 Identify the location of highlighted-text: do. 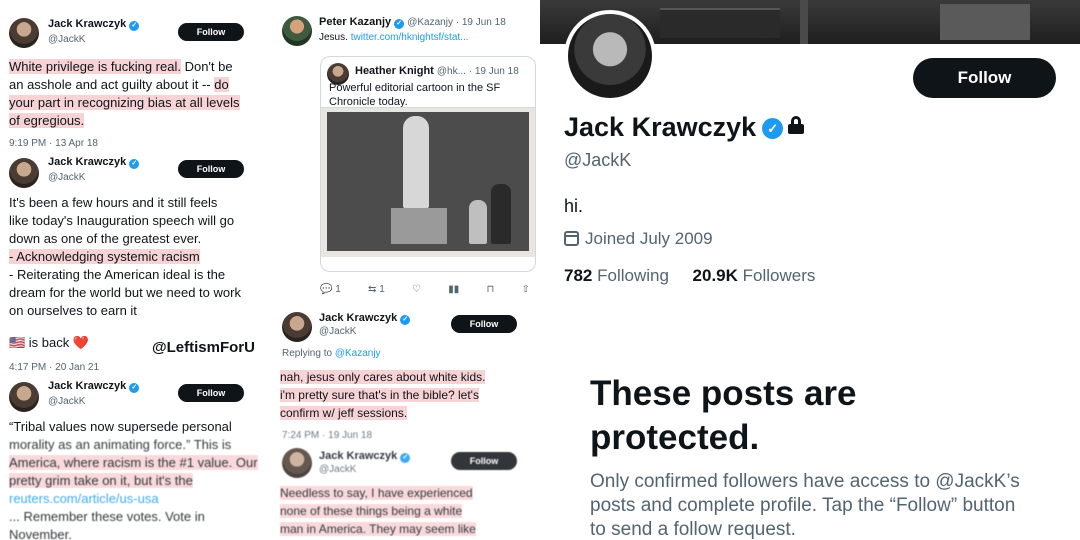
(221, 84).